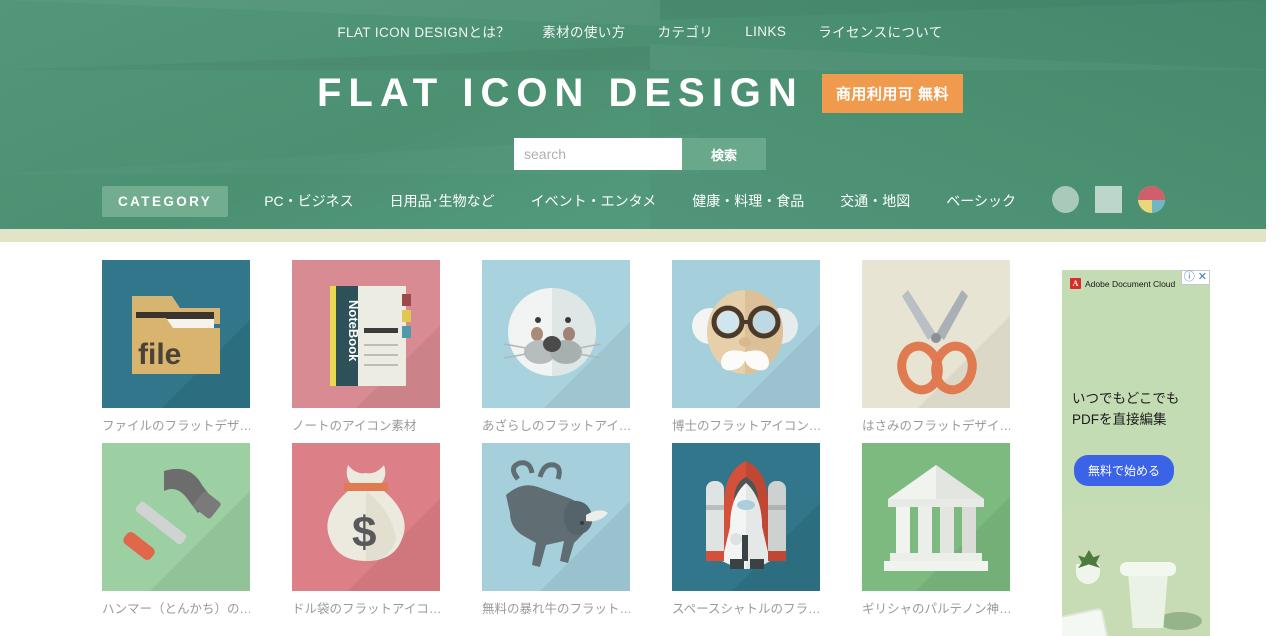 This screenshot has width=1280, height=636. What do you see at coordinates (1086, 621) in the screenshot?
I see `smartphone-icon` at bounding box center [1086, 621].